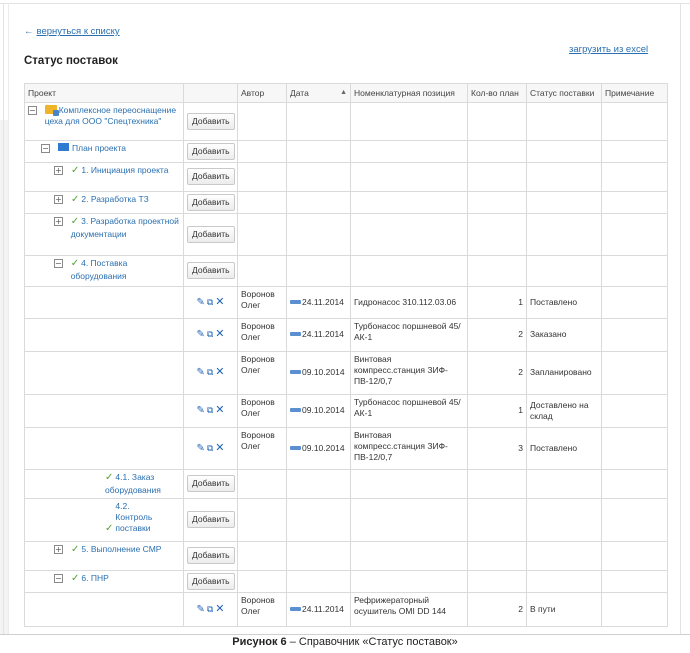 Image resolution: width=690 pixels, height=653 pixels. What do you see at coordinates (211, 484) in the screenshot?
I see `add-button-stage41: Добавить` at bounding box center [211, 484].